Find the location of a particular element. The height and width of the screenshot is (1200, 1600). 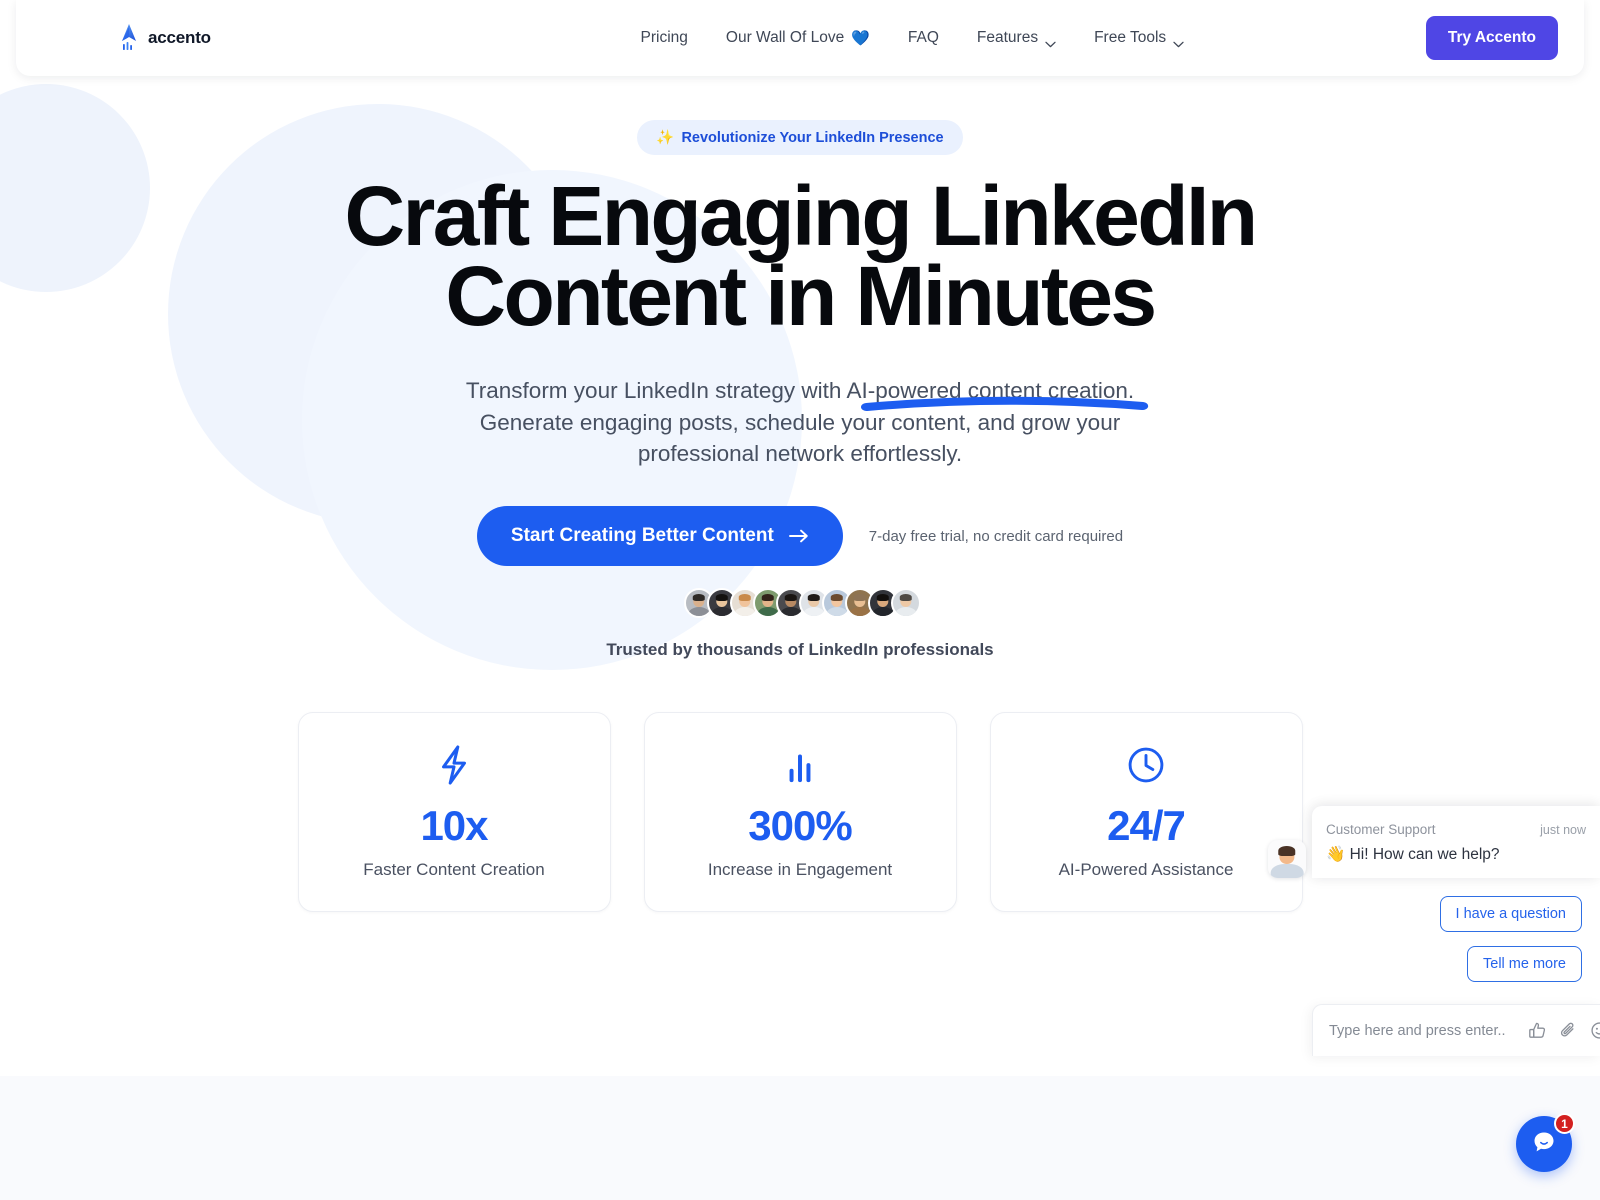

nav-item-our-wall-of-love: Our Wall Of Love 💙 is located at coordinates (798, 38).